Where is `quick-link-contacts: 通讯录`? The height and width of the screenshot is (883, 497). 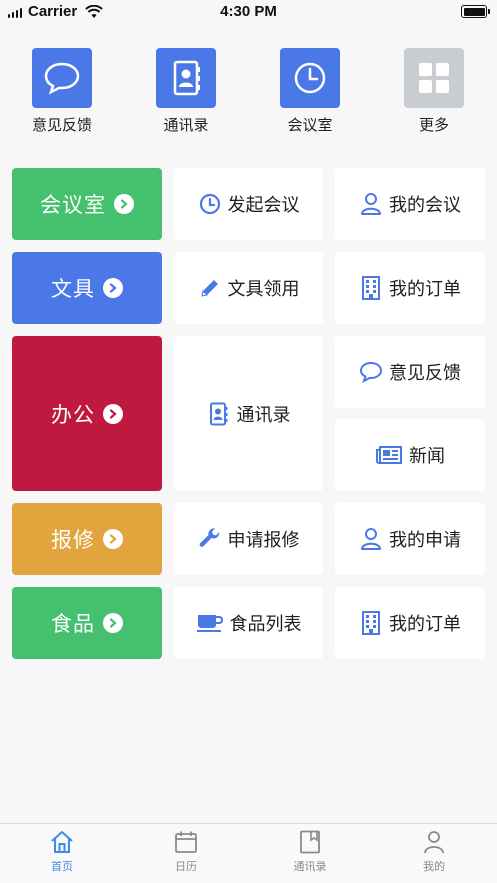 quick-link-contacts: 通讯录 is located at coordinates (186, 91).